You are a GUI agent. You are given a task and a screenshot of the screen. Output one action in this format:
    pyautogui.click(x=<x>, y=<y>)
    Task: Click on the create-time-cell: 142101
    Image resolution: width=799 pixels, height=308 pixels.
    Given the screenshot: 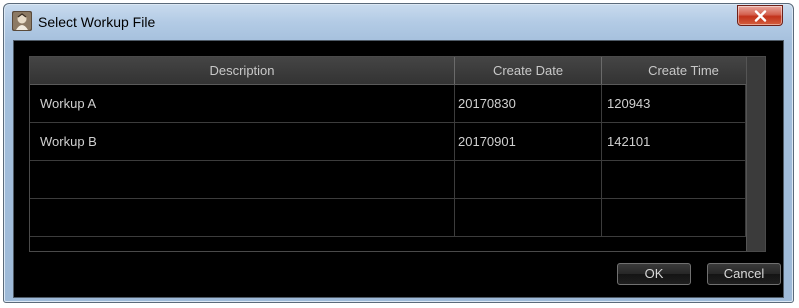 What is the action you would take?
    pyautogui.click(x=674, y=141)
    